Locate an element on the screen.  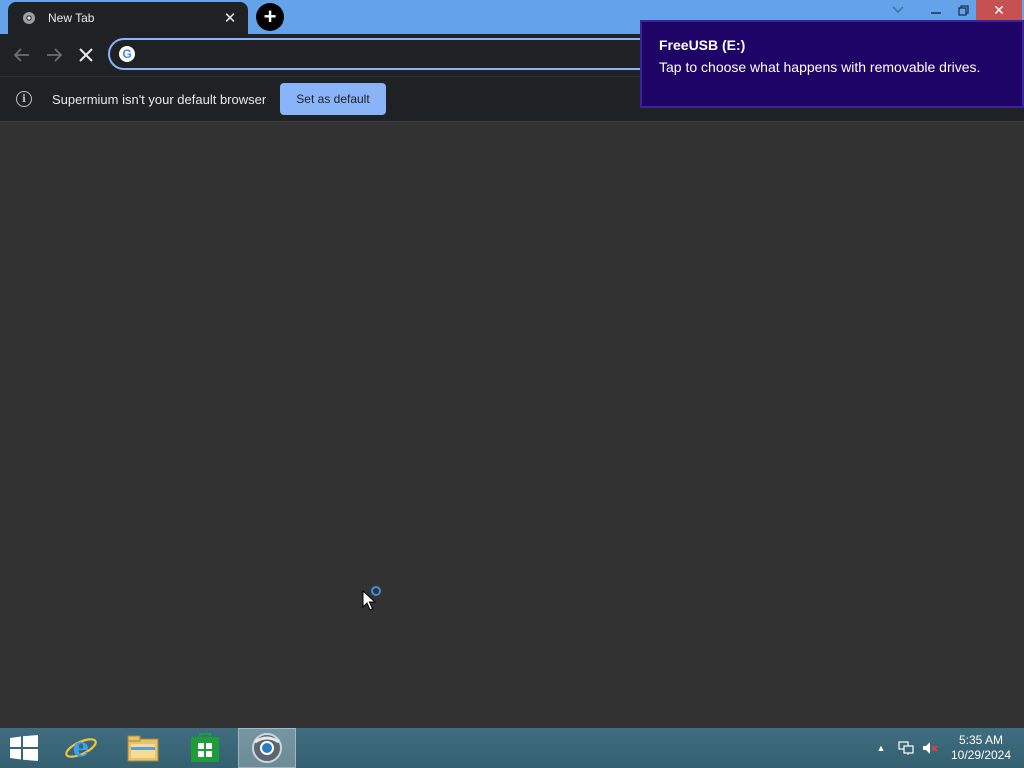
info-icon: i is located at coordinates (24, 99).